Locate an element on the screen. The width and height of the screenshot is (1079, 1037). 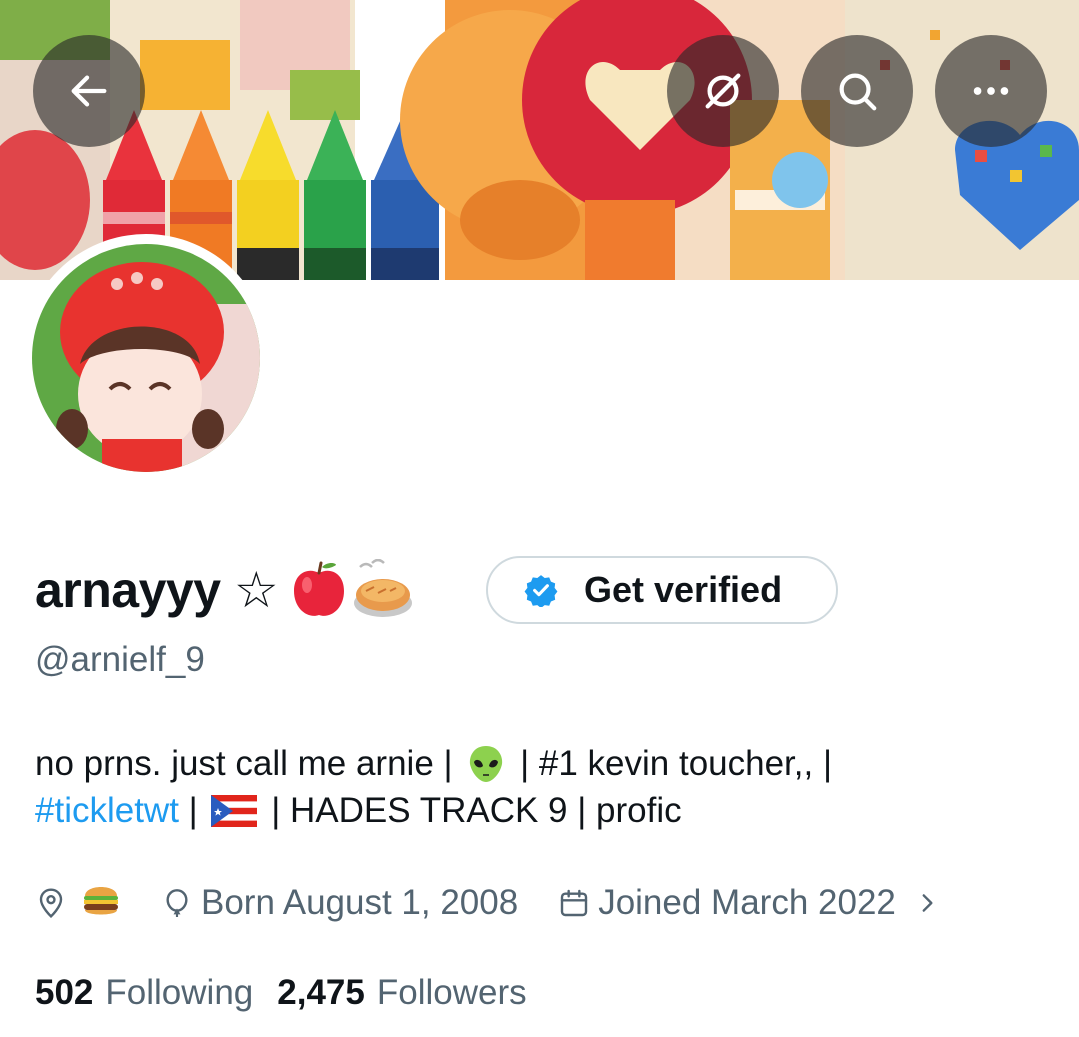
back-button is located at coordinates (89, 91).